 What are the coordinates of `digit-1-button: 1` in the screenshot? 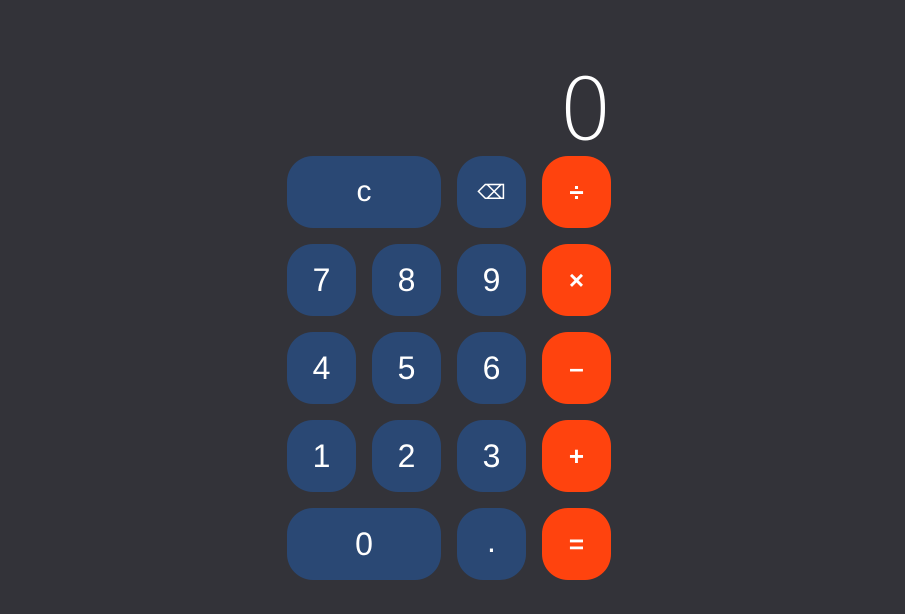 It's located at (321, 456).